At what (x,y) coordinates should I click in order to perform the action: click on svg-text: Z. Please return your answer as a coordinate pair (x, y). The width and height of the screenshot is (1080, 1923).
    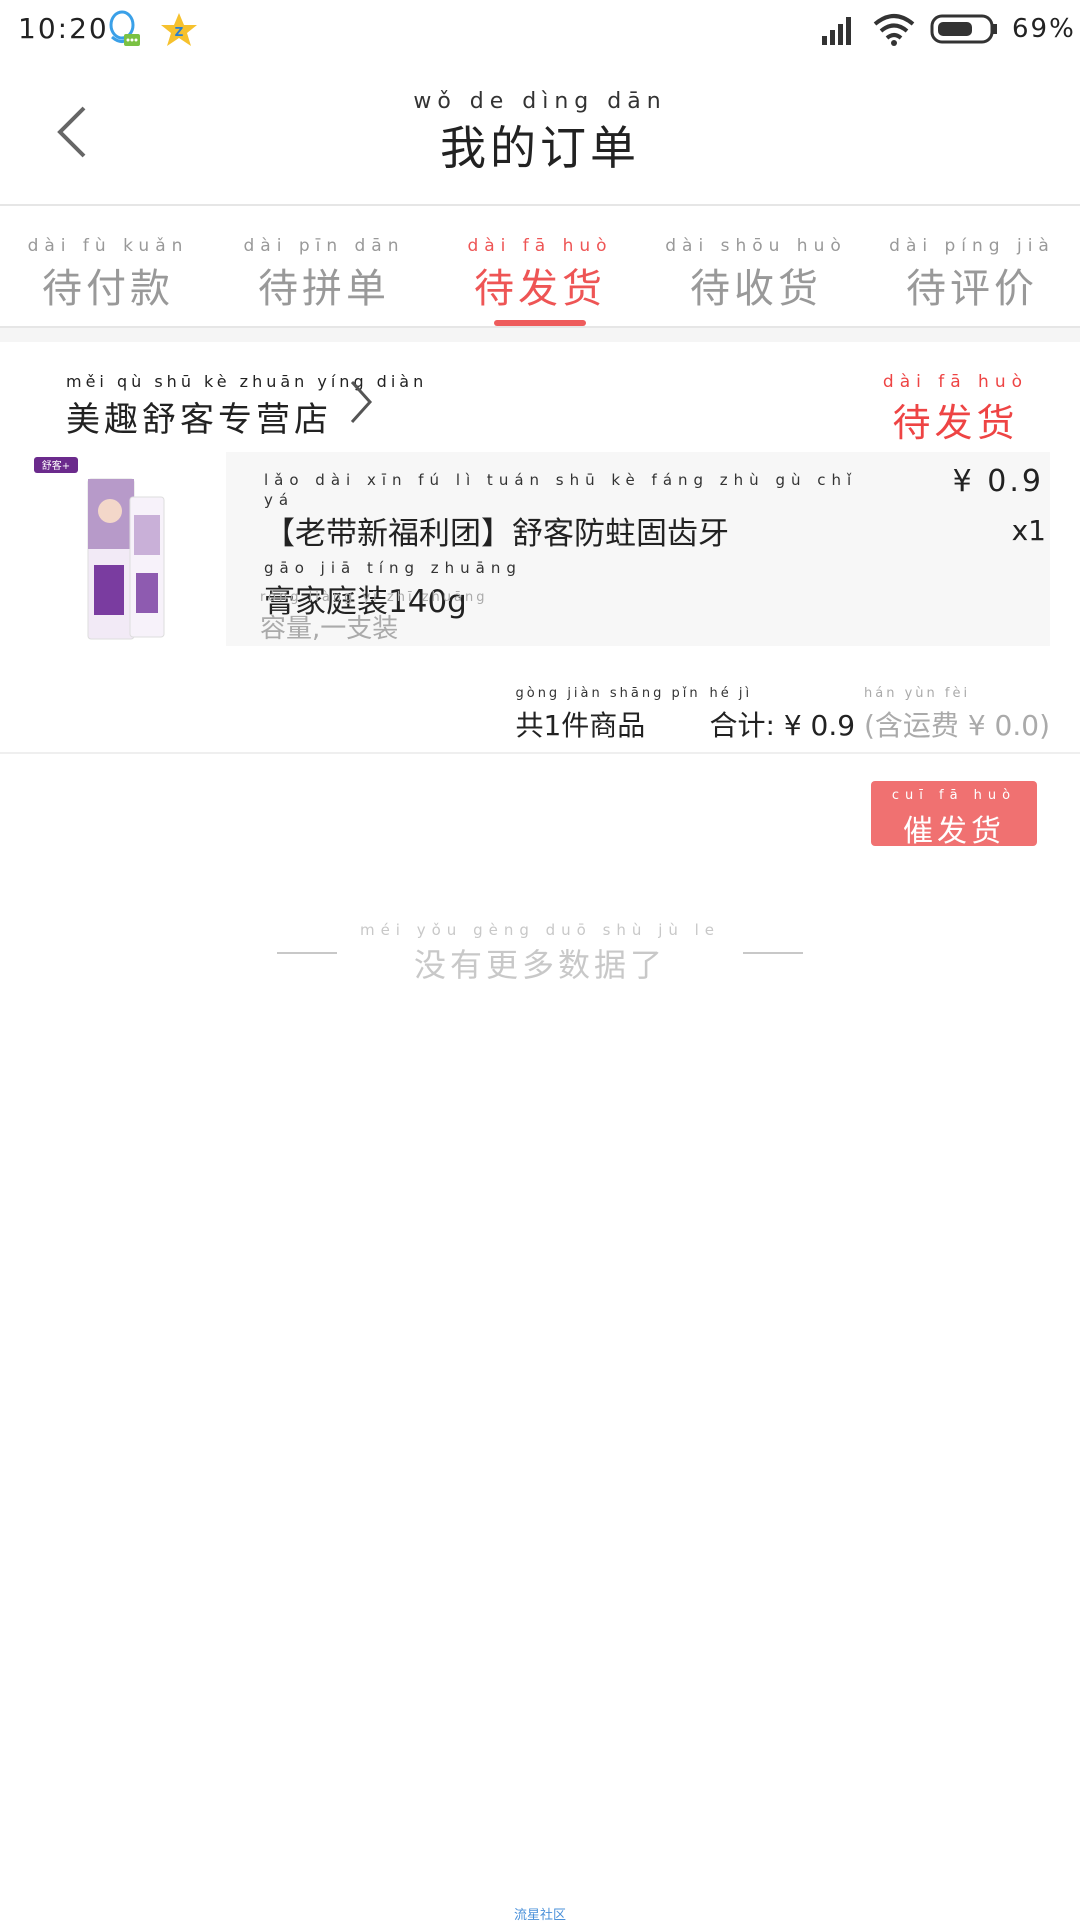
    Looking at the image, I should click on (179, 32).